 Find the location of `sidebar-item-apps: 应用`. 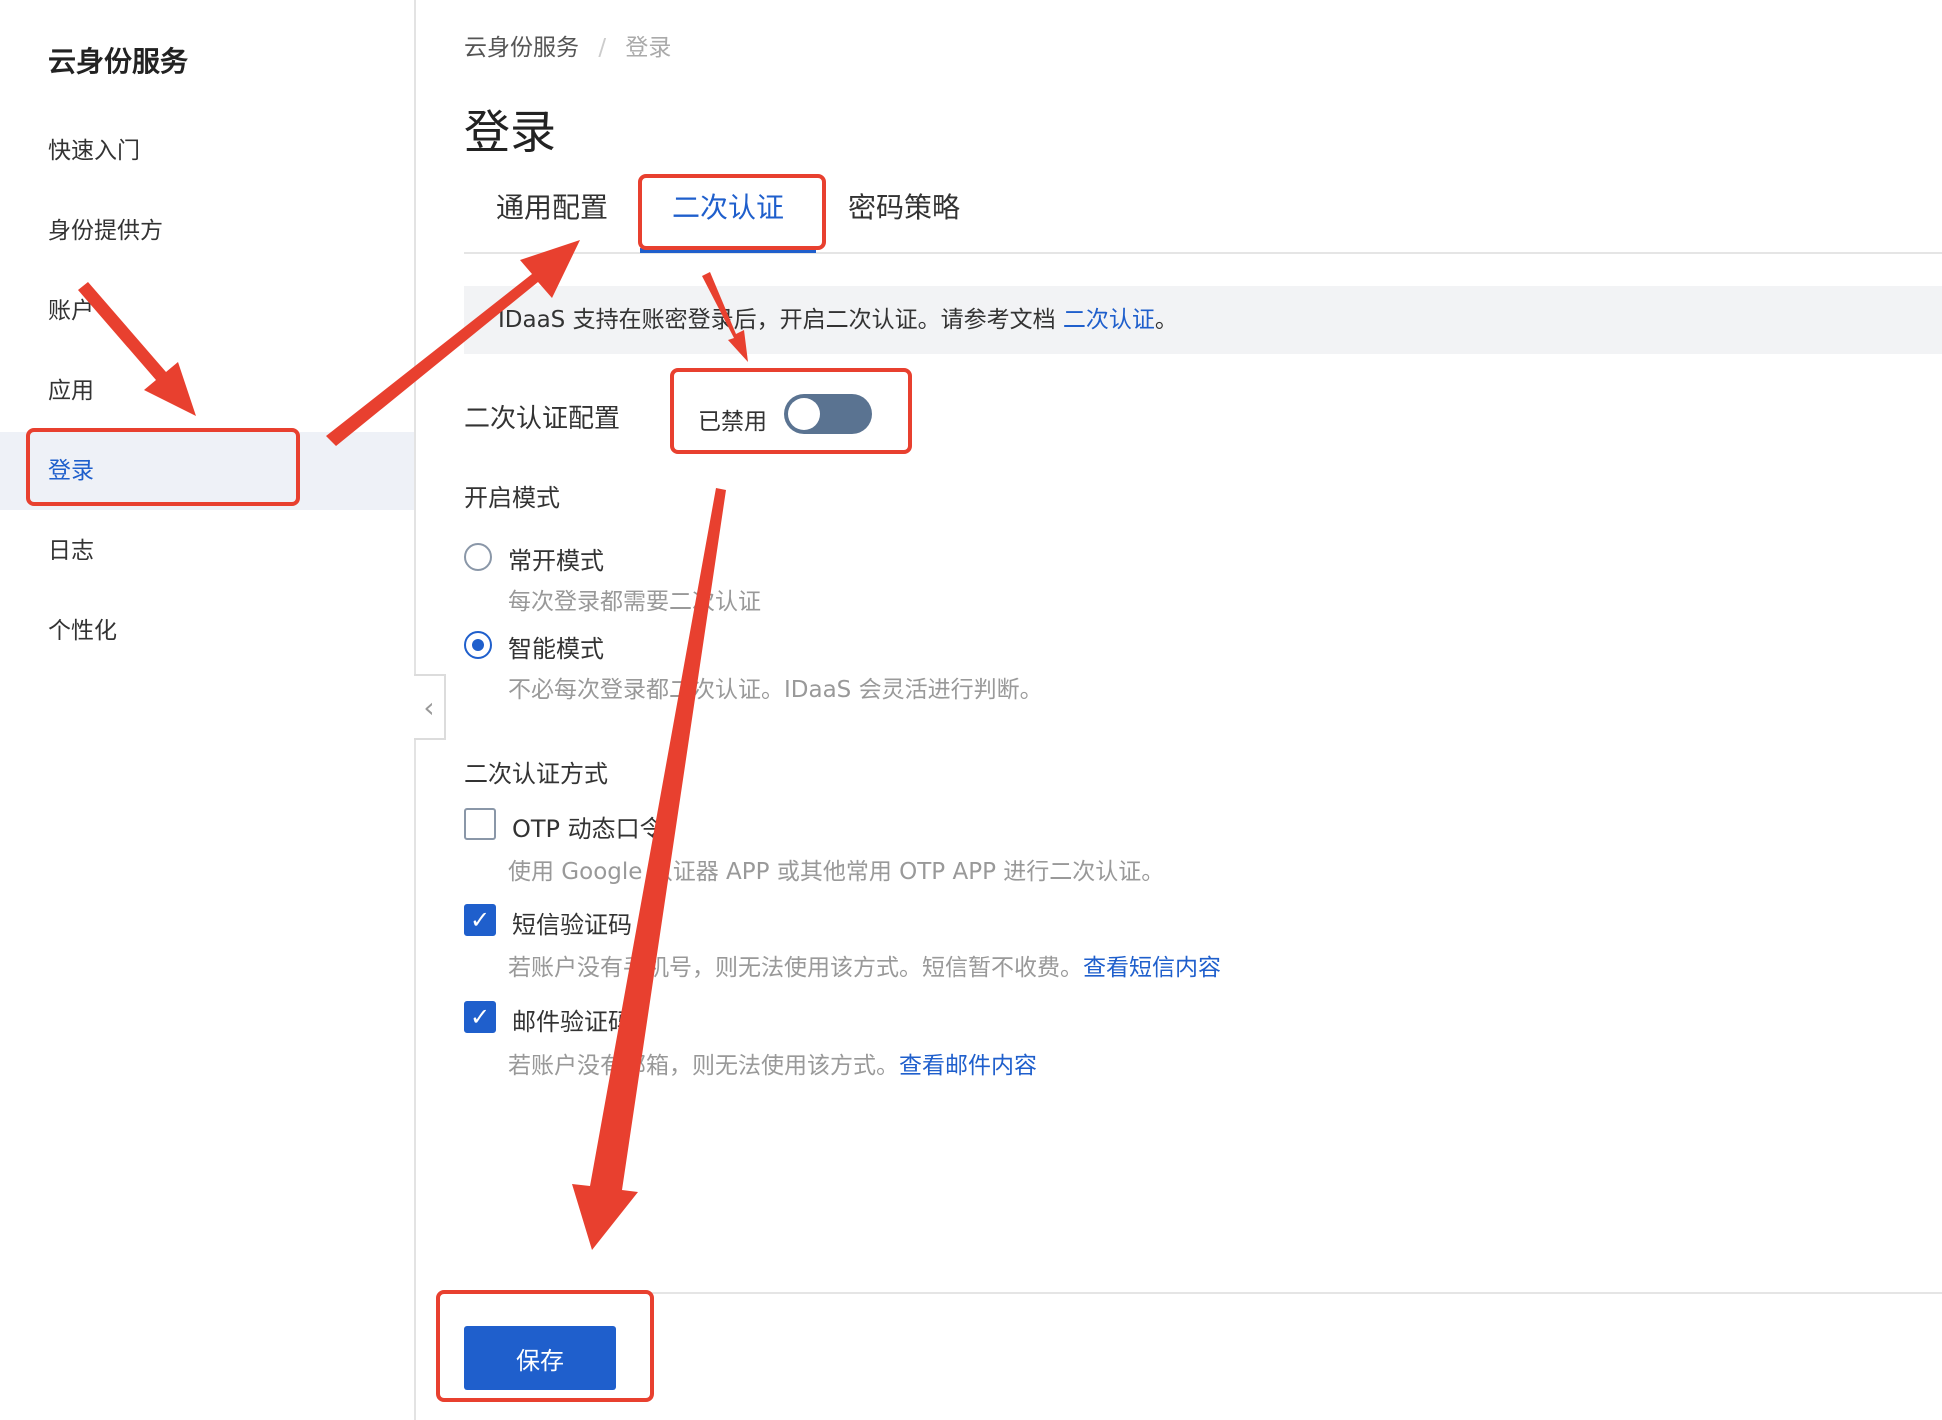

sidebar-item-apps: 应用 is located at coordinates (207, 391).